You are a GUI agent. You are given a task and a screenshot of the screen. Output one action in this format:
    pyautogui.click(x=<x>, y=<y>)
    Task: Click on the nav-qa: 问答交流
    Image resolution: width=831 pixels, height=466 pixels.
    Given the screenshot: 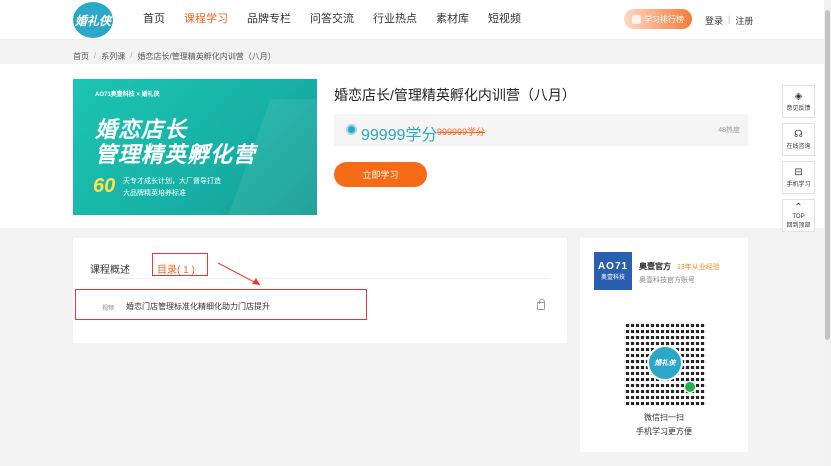 What is the action you would take?
    pyautogui.click(x=332, y=19)
    